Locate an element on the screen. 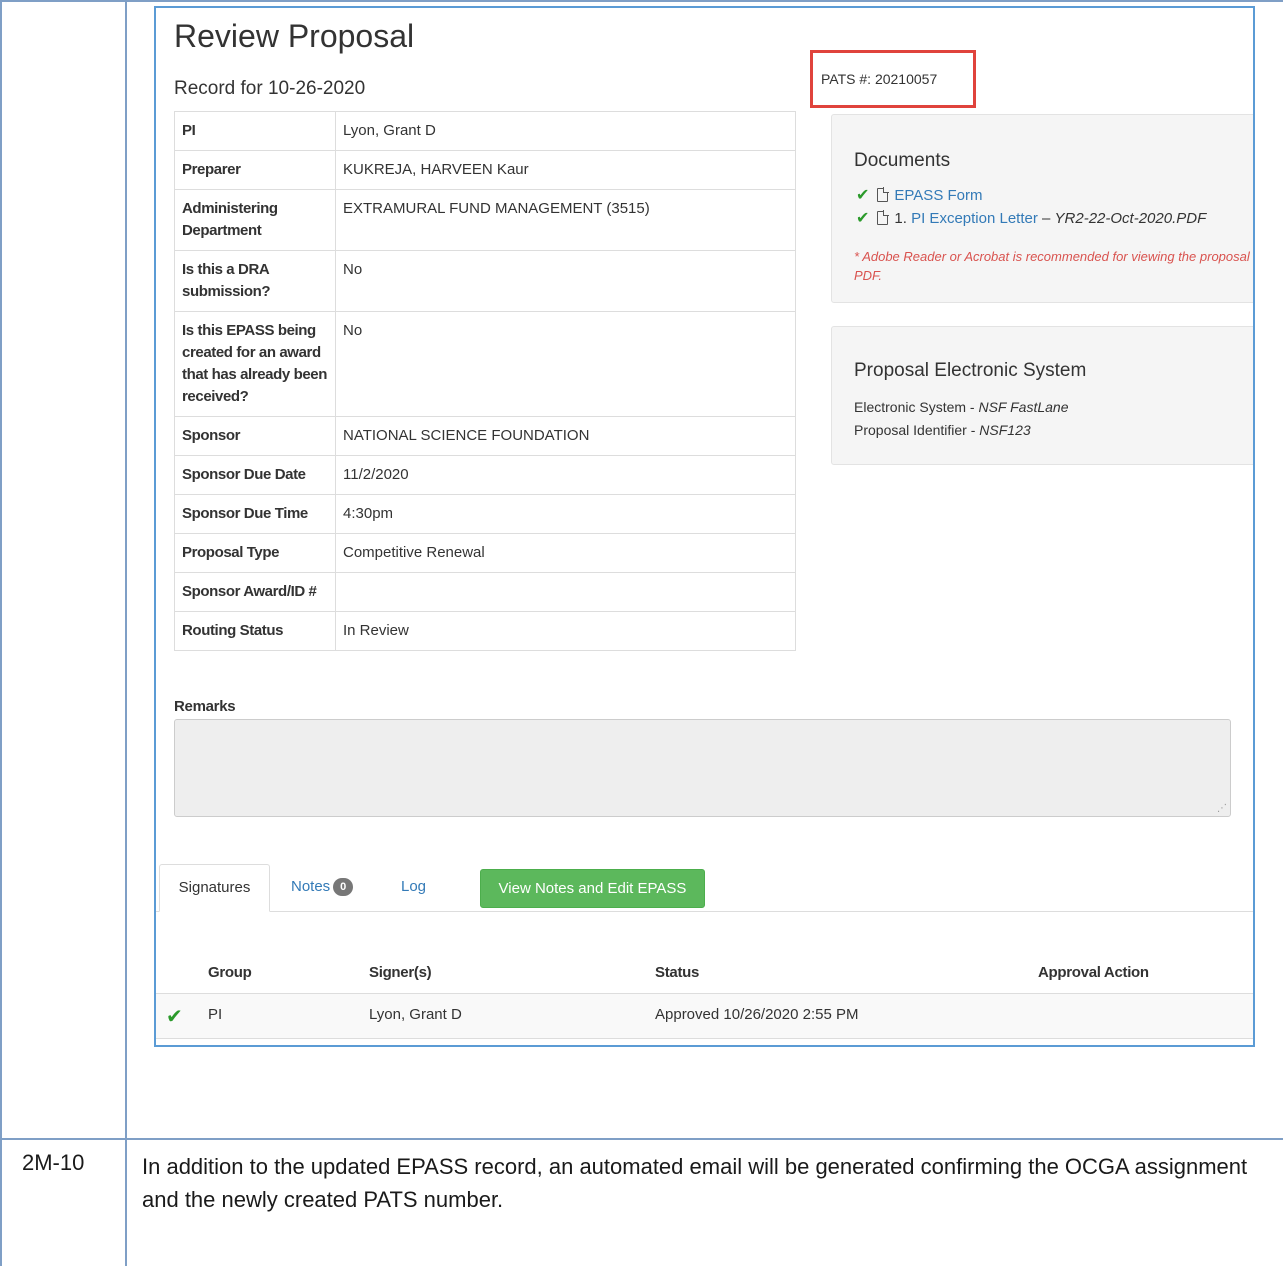 The width and height of the screenshot is (1283, 1266). field-label: PI is located at coordinates (255, 131).